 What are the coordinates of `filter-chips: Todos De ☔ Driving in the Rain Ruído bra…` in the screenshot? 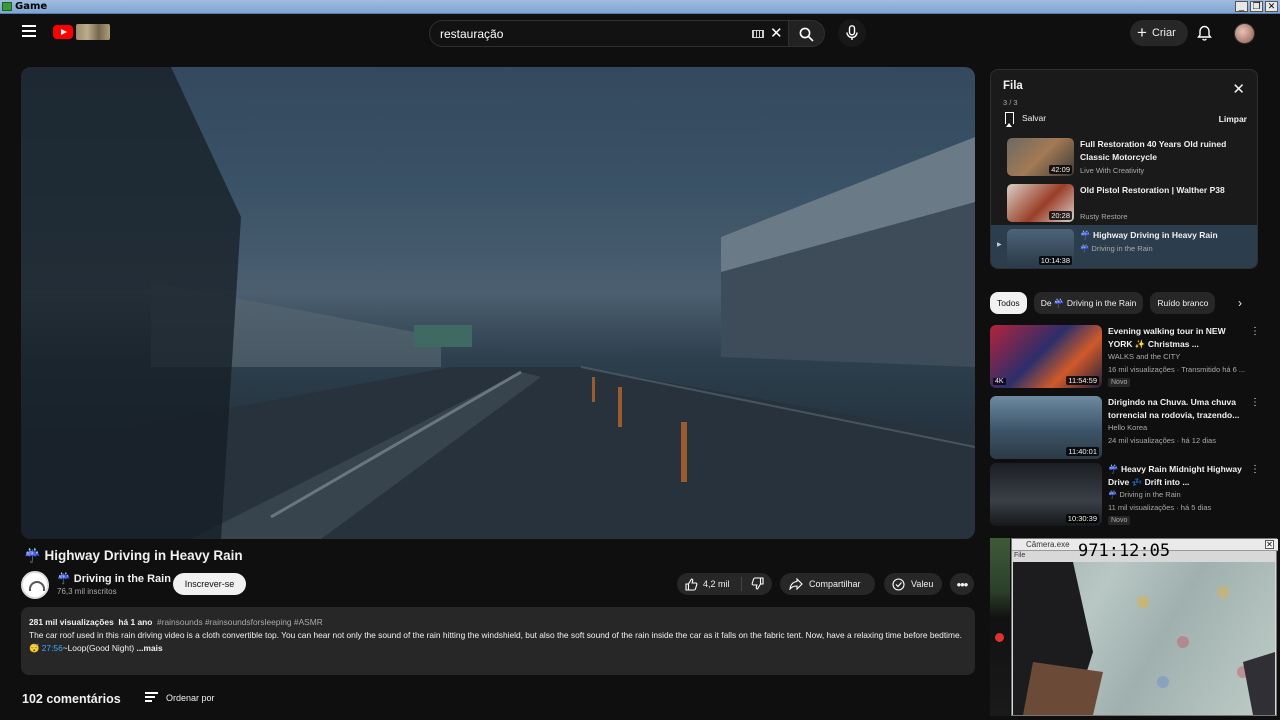 It's located at (1121, 303).